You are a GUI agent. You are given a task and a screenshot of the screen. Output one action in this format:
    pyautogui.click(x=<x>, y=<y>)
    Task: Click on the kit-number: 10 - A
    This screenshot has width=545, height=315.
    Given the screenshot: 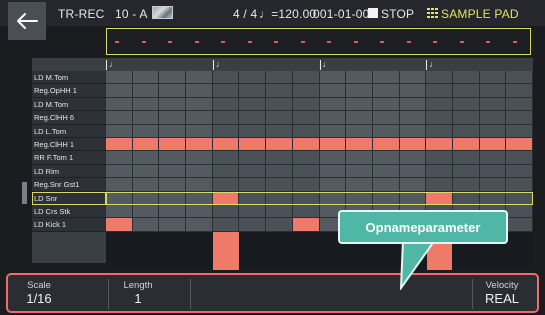 What is the action you would take?
    pyautogui.click(x=131, y=14)
    